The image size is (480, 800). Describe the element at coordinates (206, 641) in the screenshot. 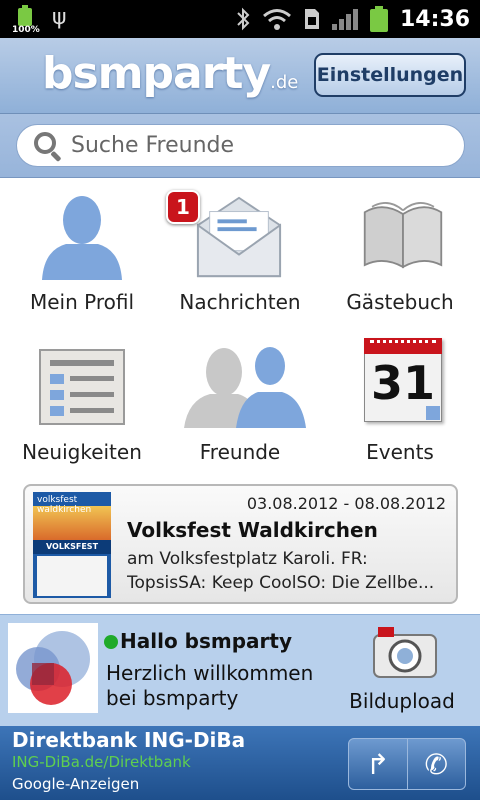

I see `greeting-title: Hallo bsmparty` at that location.